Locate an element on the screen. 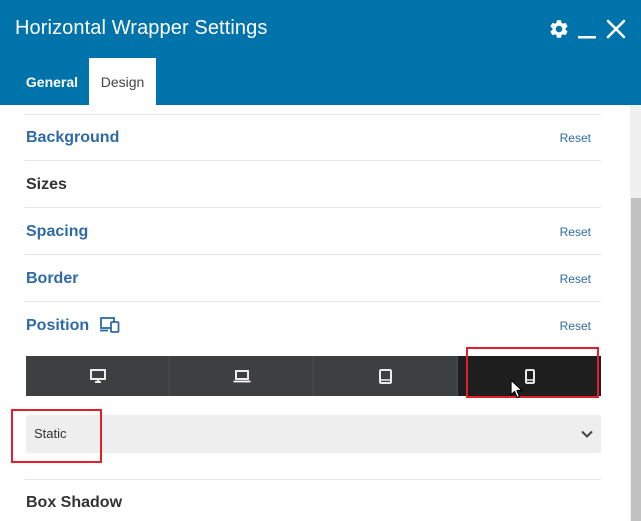 The height and width of the screenshot is (521, 641). section-sizes-title: Sizes is located at coordinates (46, 185).